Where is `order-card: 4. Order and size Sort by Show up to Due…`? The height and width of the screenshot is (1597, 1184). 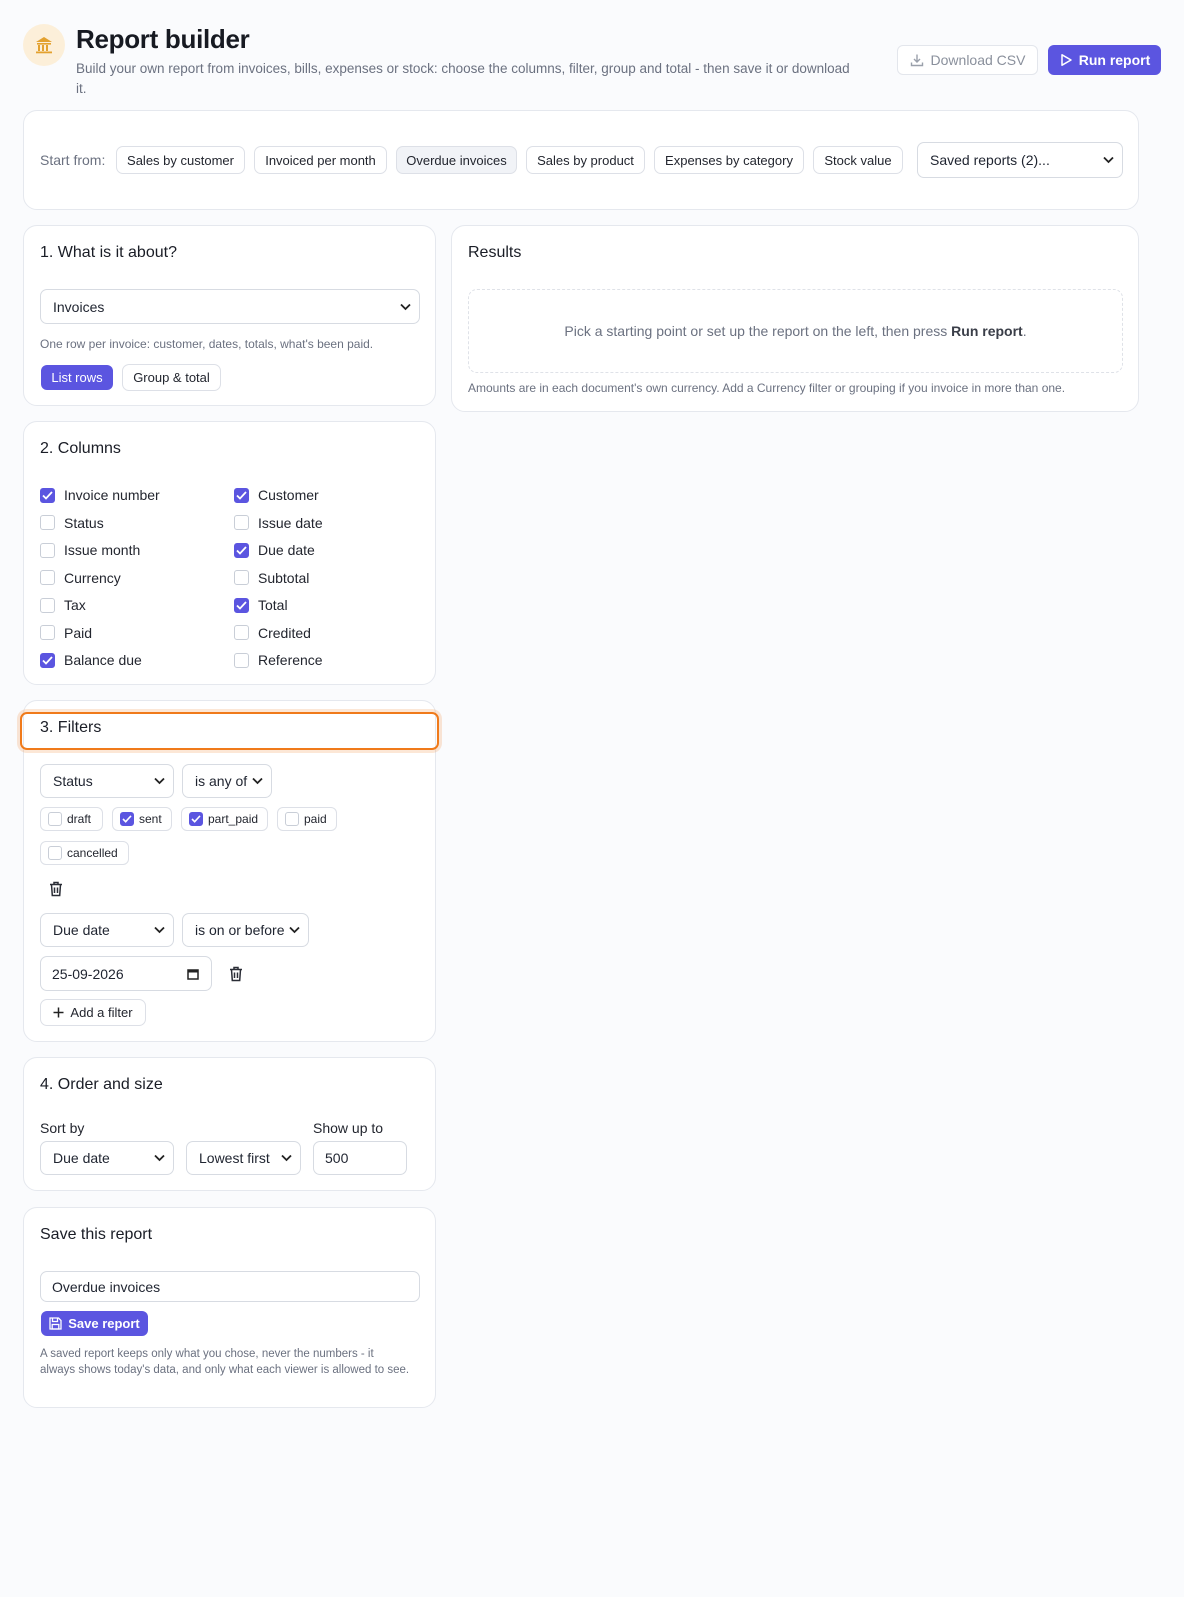
order-card: 4. Order and size Sort by Show up to Due… is located at coordinates (229, 1124).